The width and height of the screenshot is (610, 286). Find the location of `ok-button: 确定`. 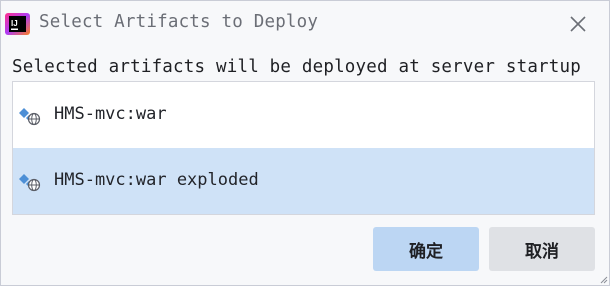

ok-button: 确定 is located at coordinates (426, 249).